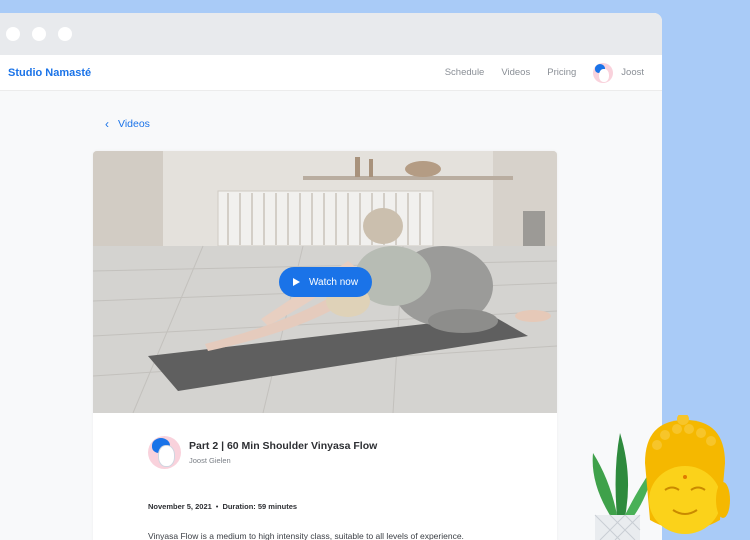 Image resolution: width=750 pixels, height=540 pixels. I want to click on avatar, so click(603, 72).